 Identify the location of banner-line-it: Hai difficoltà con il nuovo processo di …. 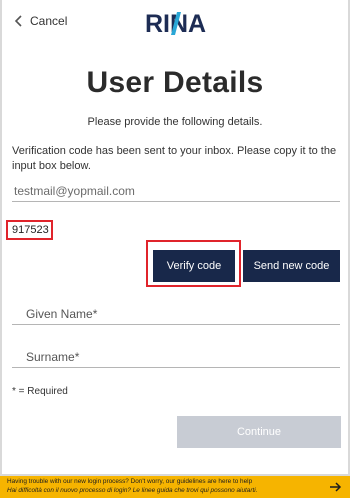
(132, 490).